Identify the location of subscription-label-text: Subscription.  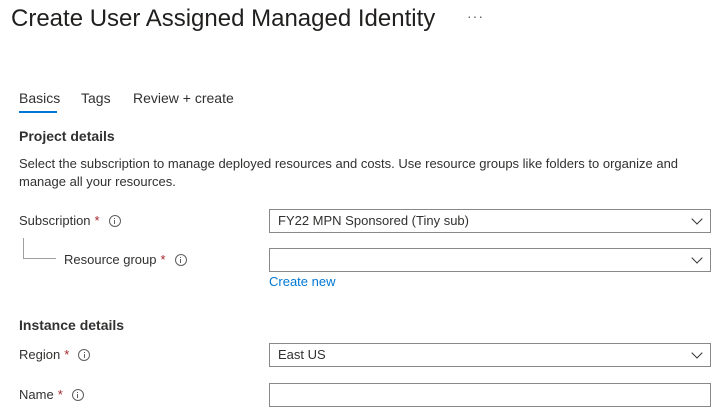
(55, 220).